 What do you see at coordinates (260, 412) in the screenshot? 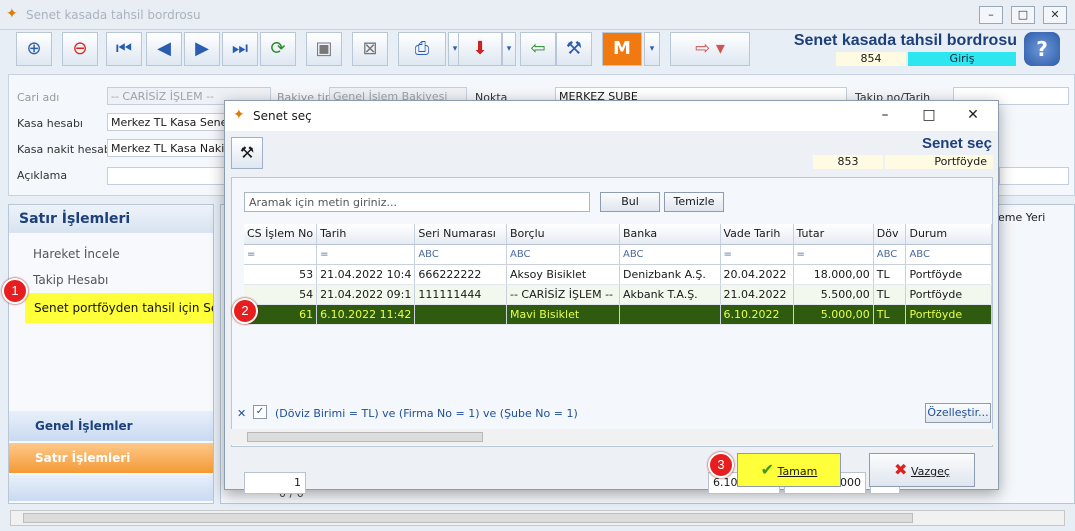
I see `filter-checkbox: ✓` at bounding box center [260, 412].